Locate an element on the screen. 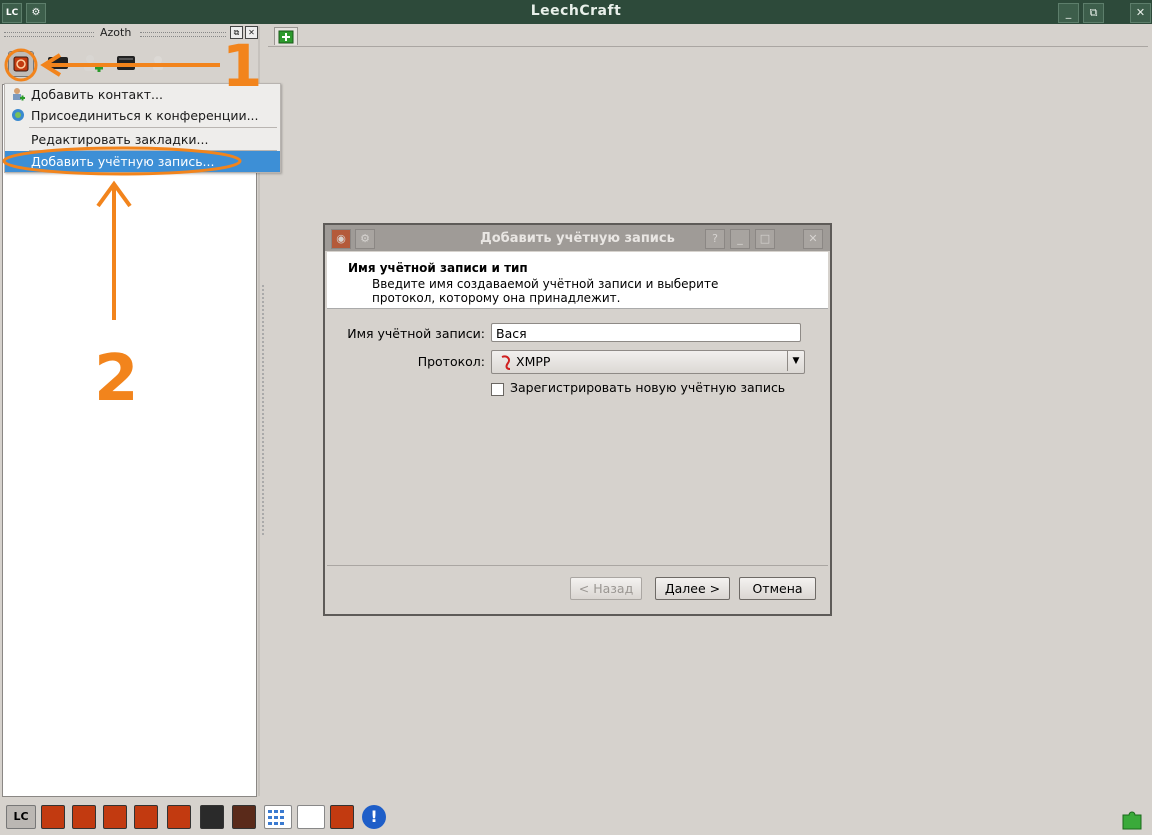 This screenshot has width=1152, height=835. pen-plugin-icon is located at coordinates (146, 817).